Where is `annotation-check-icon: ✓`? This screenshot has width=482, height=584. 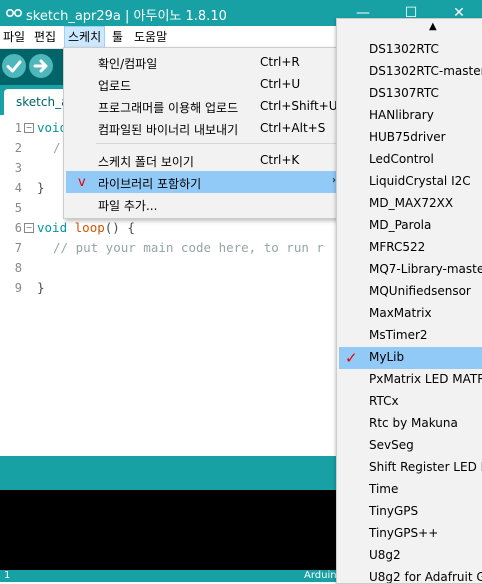
annotation-check-icon: ✓ is located at coordinates (351, 358).